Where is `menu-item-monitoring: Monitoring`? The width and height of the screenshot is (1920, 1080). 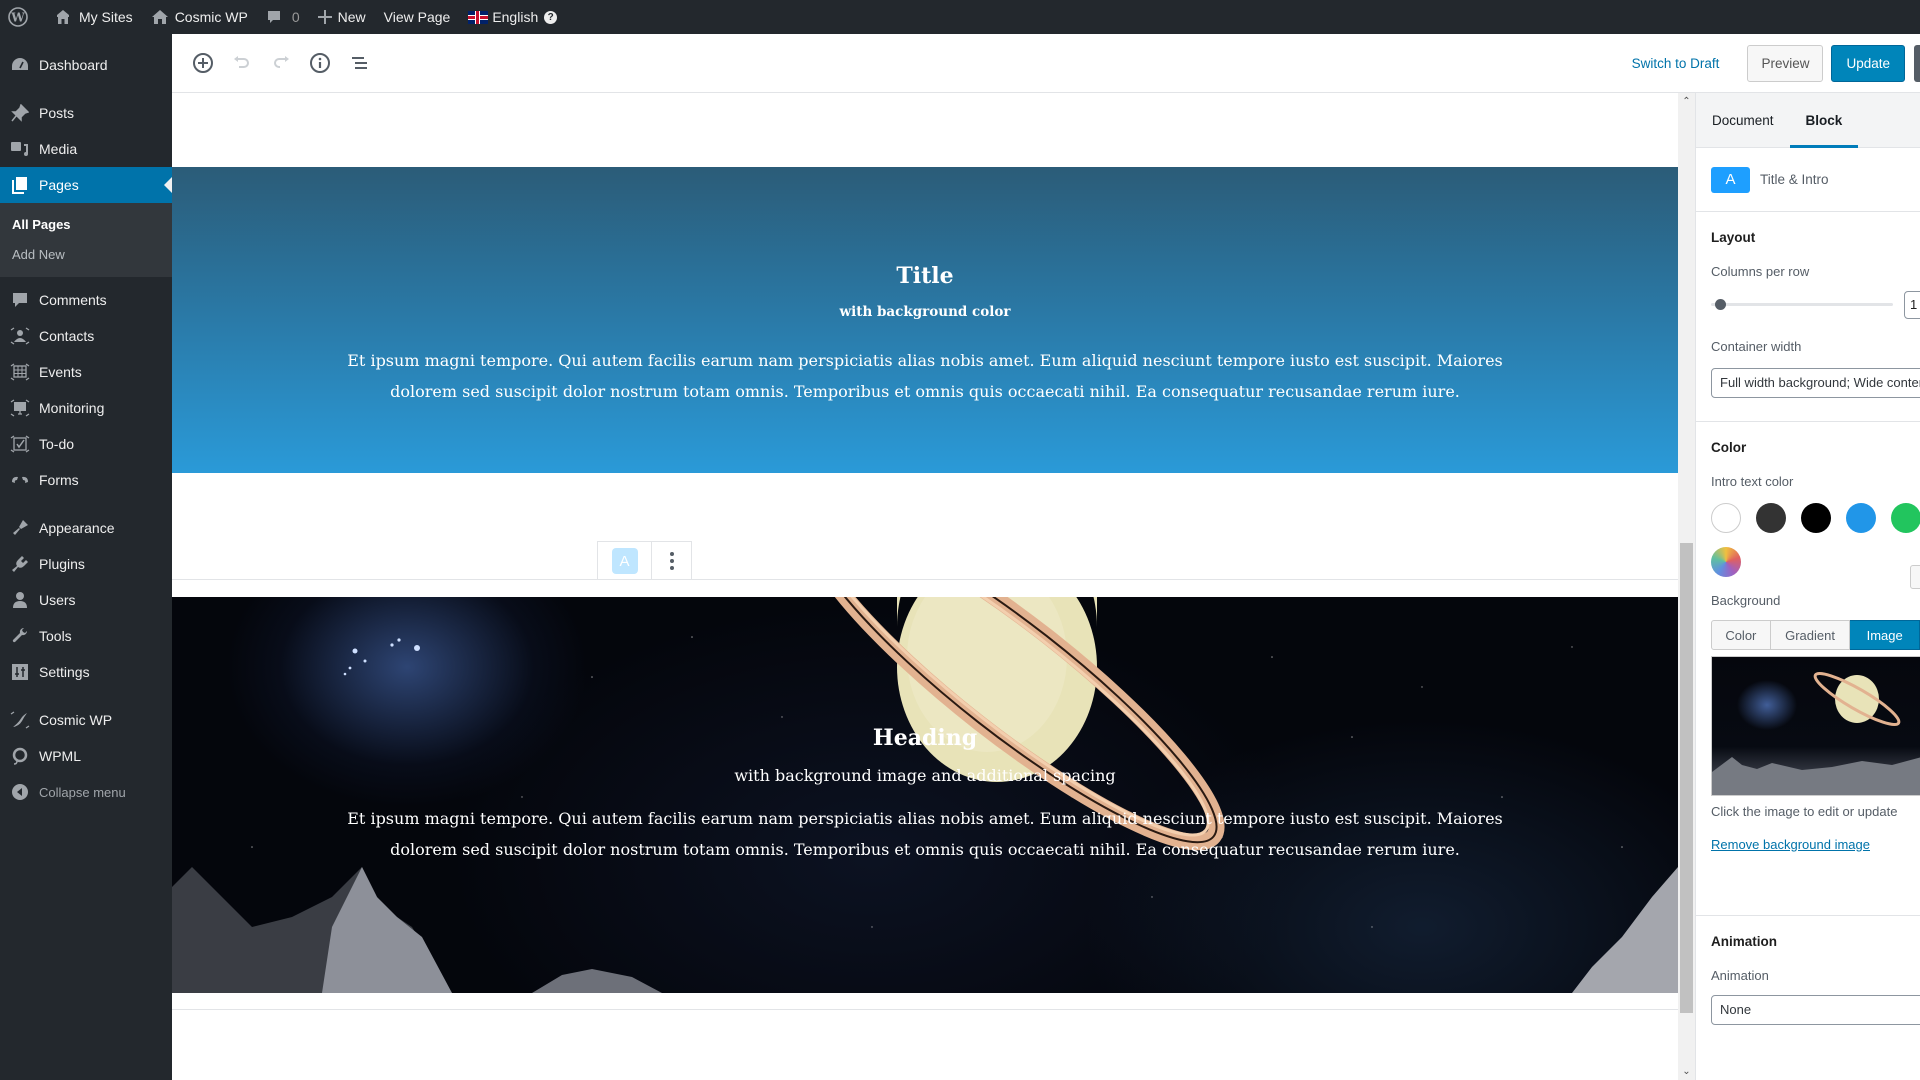 menu-item-monitoring: Monitoring is located at coordinates (86, 408).